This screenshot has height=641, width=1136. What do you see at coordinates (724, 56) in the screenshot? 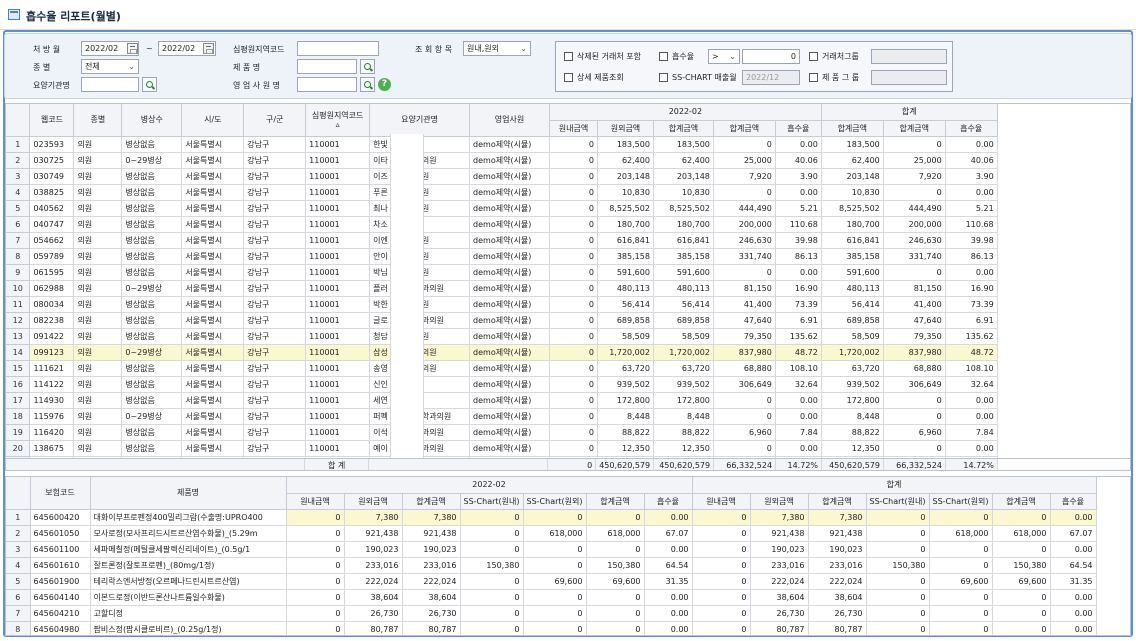
I see `operator-select: > ⌄` at bounding box center [724, 56].